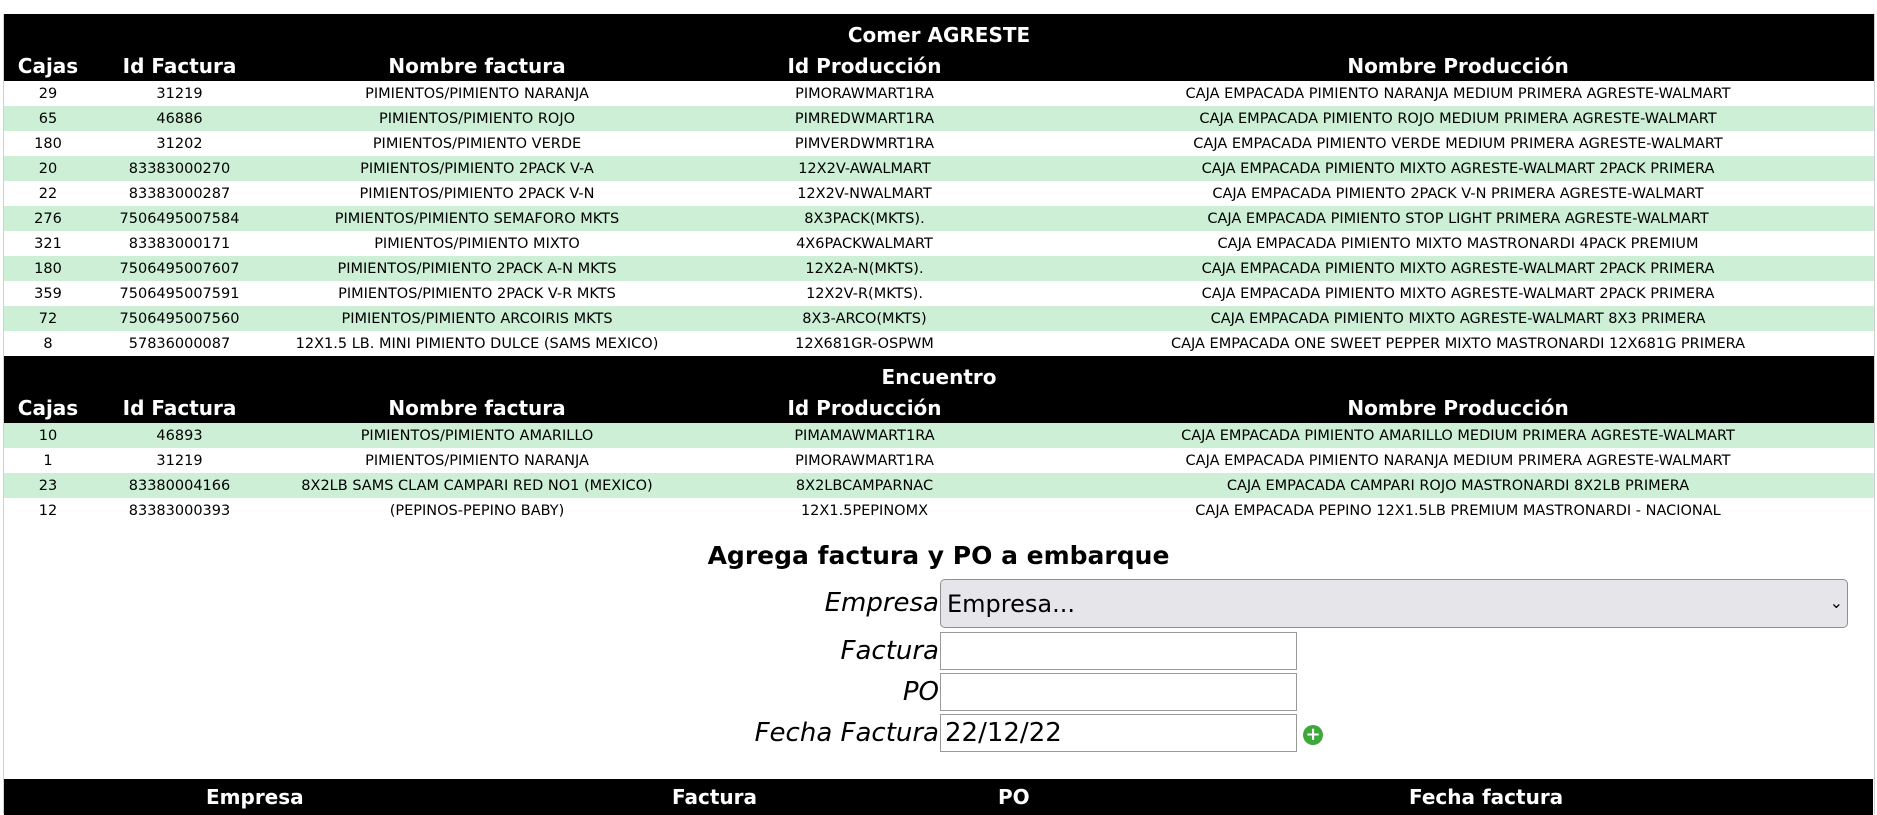 Image resolution: width=1877 pixels, height=815 pixels. Describe the element at coordinates (920, 692) in the screenshot. I see `po-label: PO` at that location.